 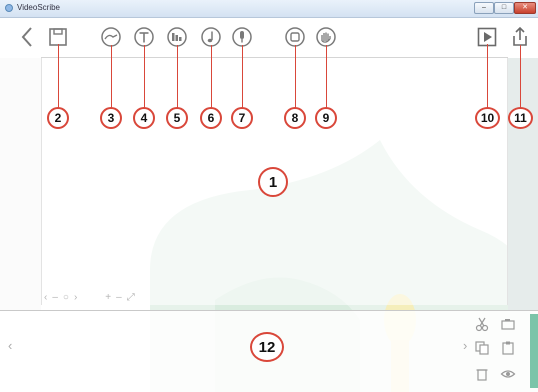 I want to click on camera-icon, so click(x=508, y=324).